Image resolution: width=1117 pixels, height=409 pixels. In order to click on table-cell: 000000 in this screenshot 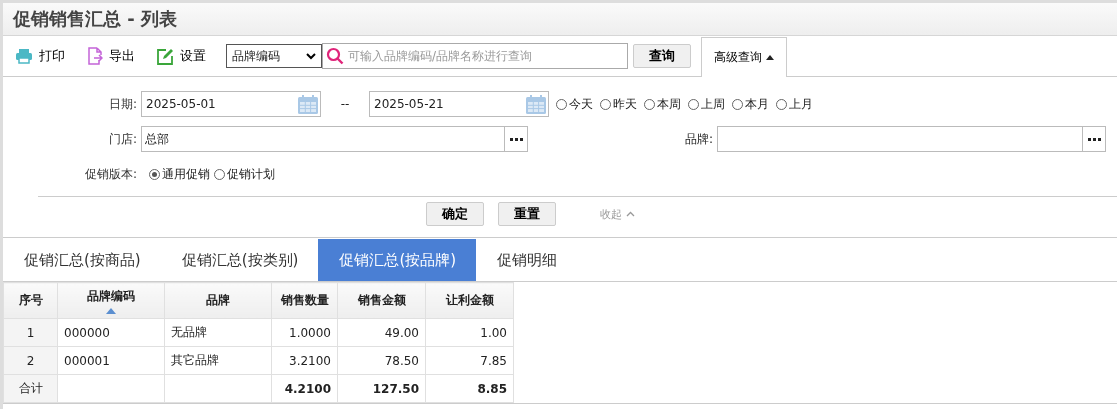, I will do `click(111, 332)`.